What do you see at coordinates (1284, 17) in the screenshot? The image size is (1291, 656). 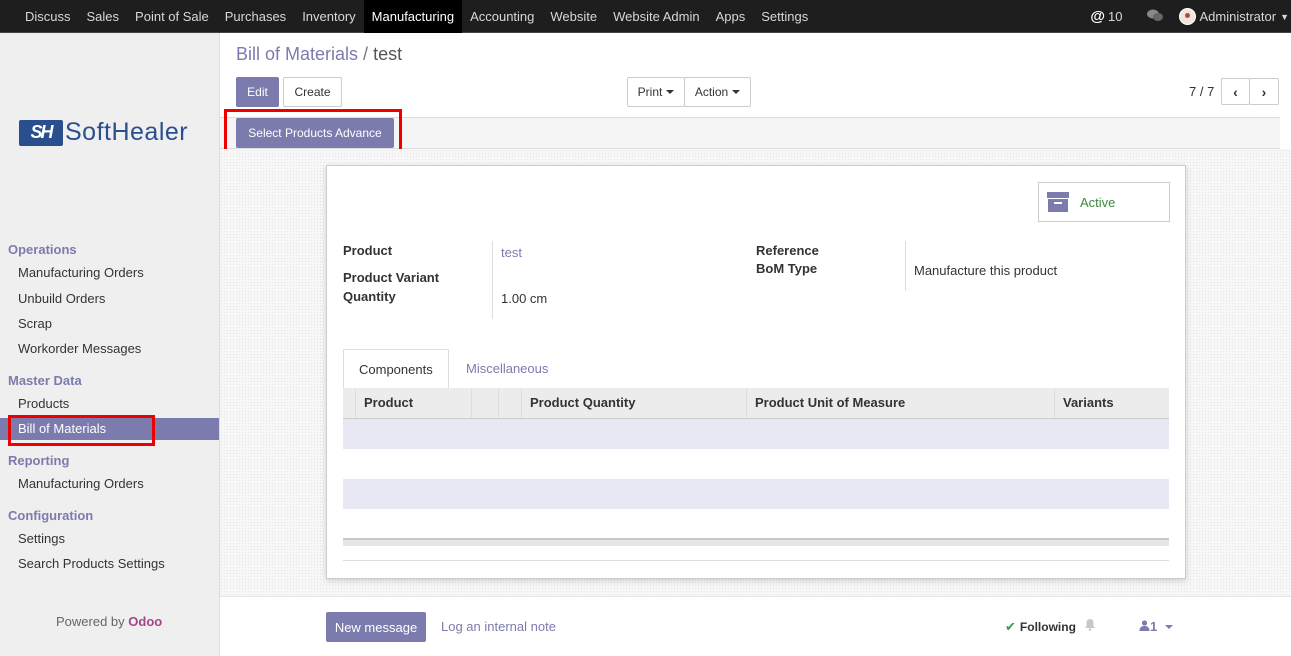 I see `chevron-down-icon: ▼` at bounding box center [1284, 17].